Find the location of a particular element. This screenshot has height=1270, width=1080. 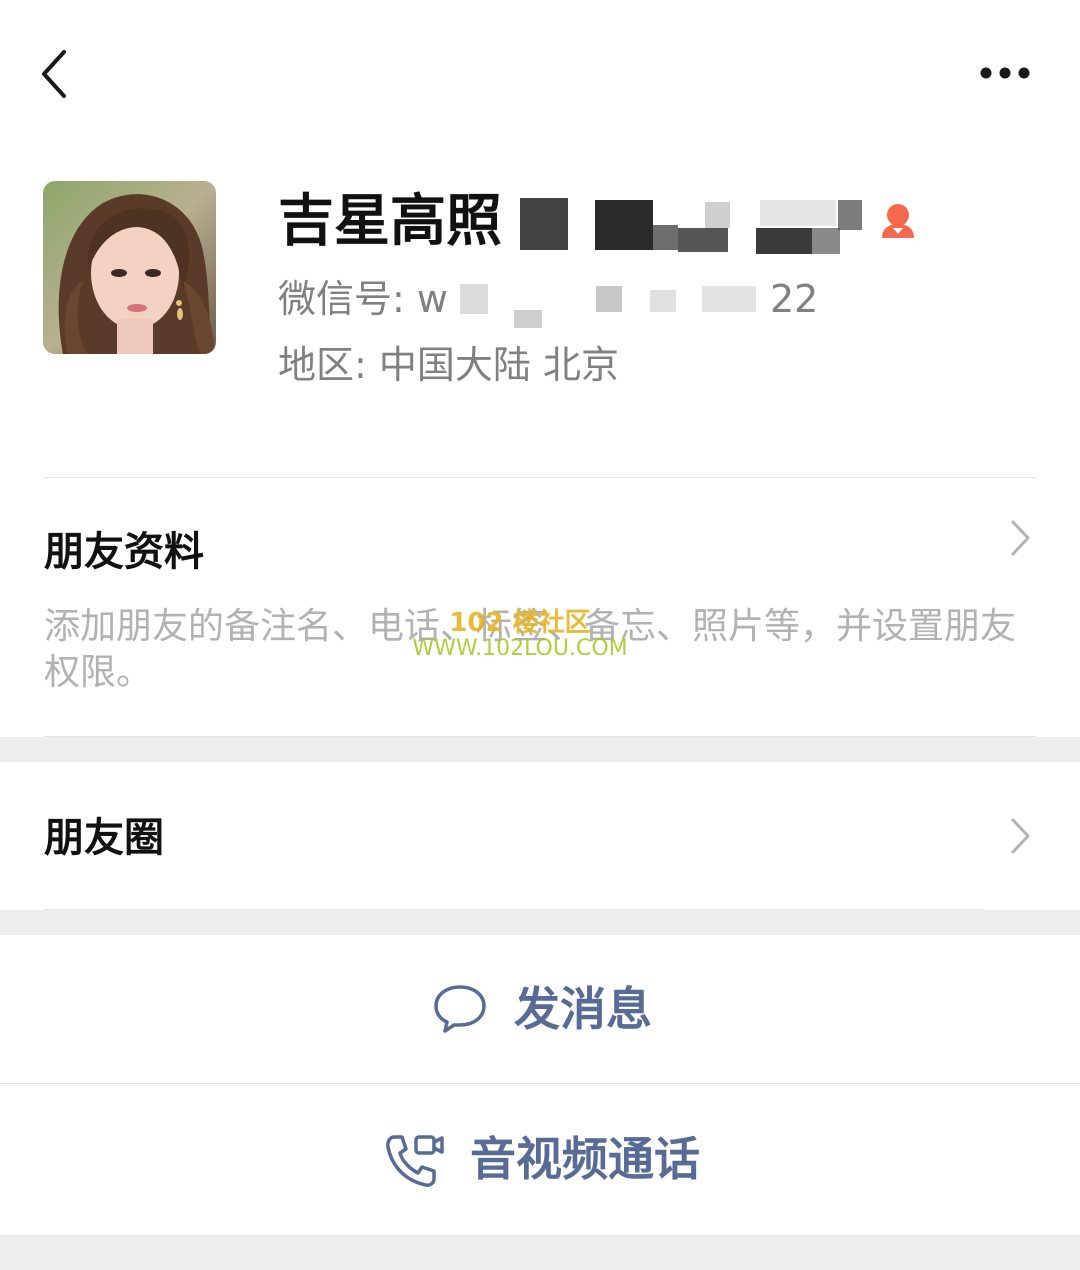

moments-title: 朋友圈 is located at coordinates (104, 838).